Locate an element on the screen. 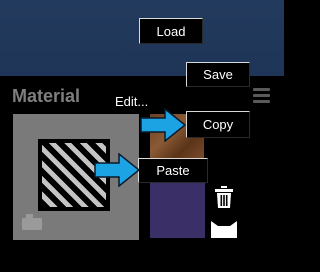 Image resolution: width=320 pixels, height=272 pixels. trash-icon is located at coordinates (224, 197).